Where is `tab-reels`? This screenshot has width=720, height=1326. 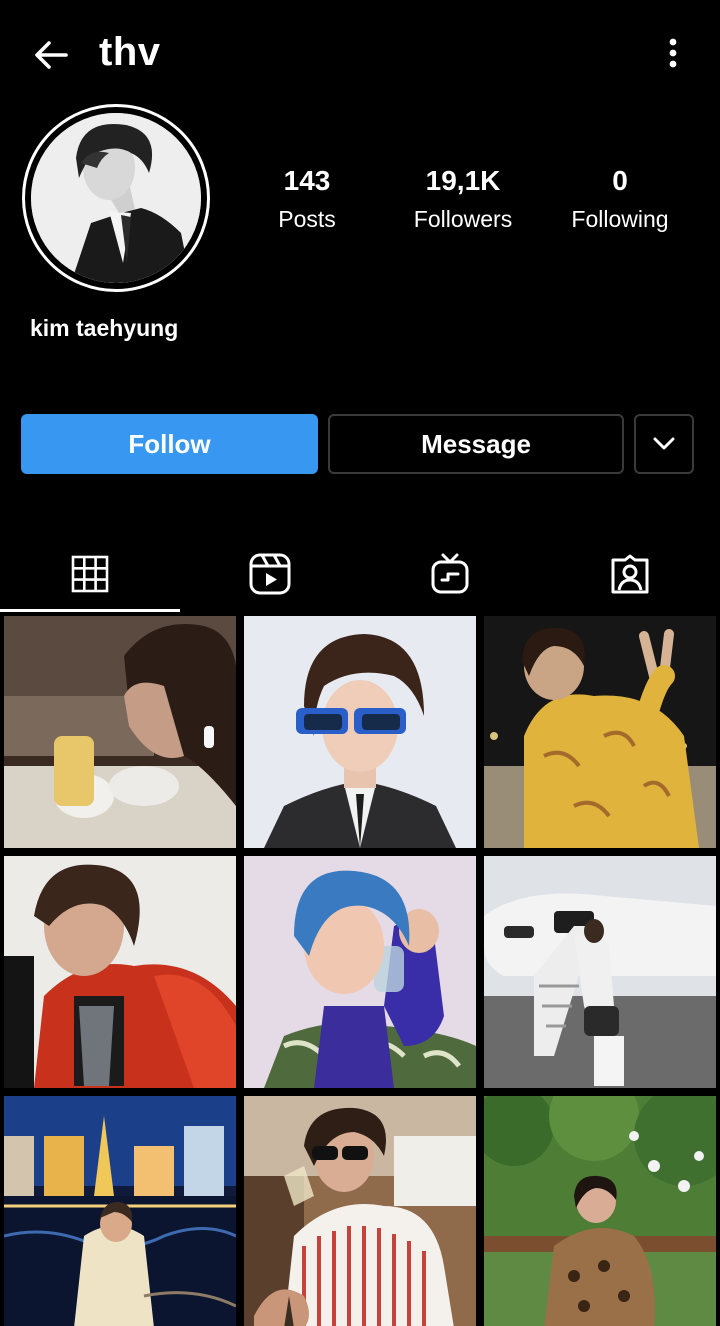
tab-reels is located at coordinates (270, 574).